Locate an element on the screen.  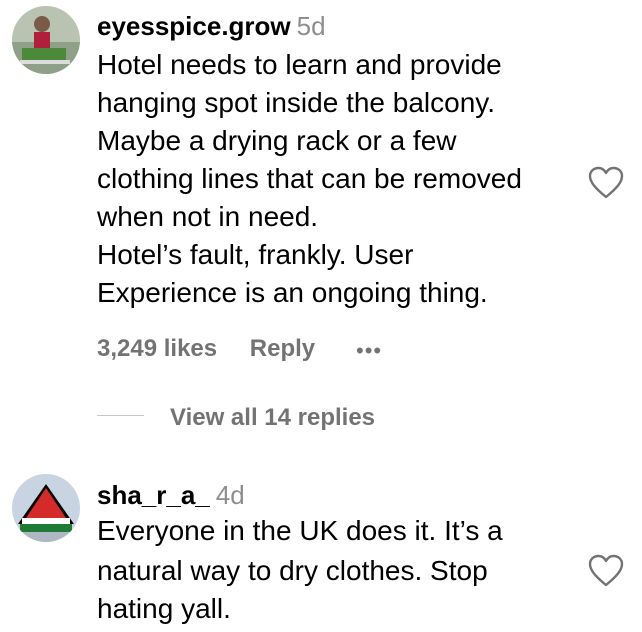
comment-text-line: clothing lines that can be removed is located at coordinates (309, 178).